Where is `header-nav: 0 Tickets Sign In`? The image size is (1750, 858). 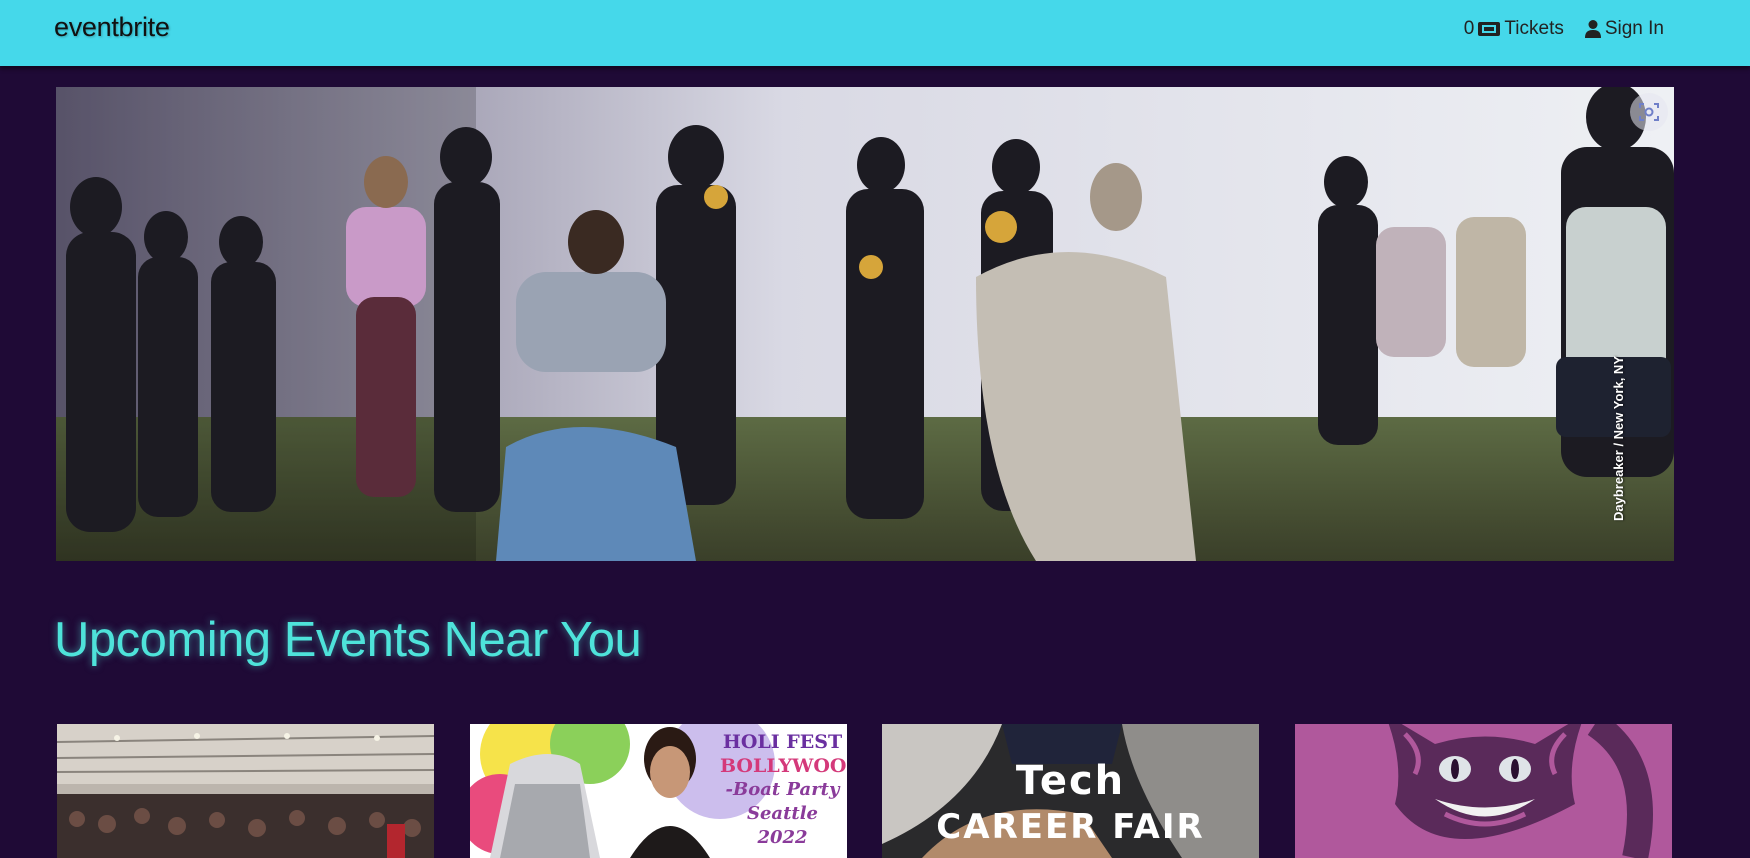
header-nav: 0 Tickets Sign In is located at coordinates (1564, 29).